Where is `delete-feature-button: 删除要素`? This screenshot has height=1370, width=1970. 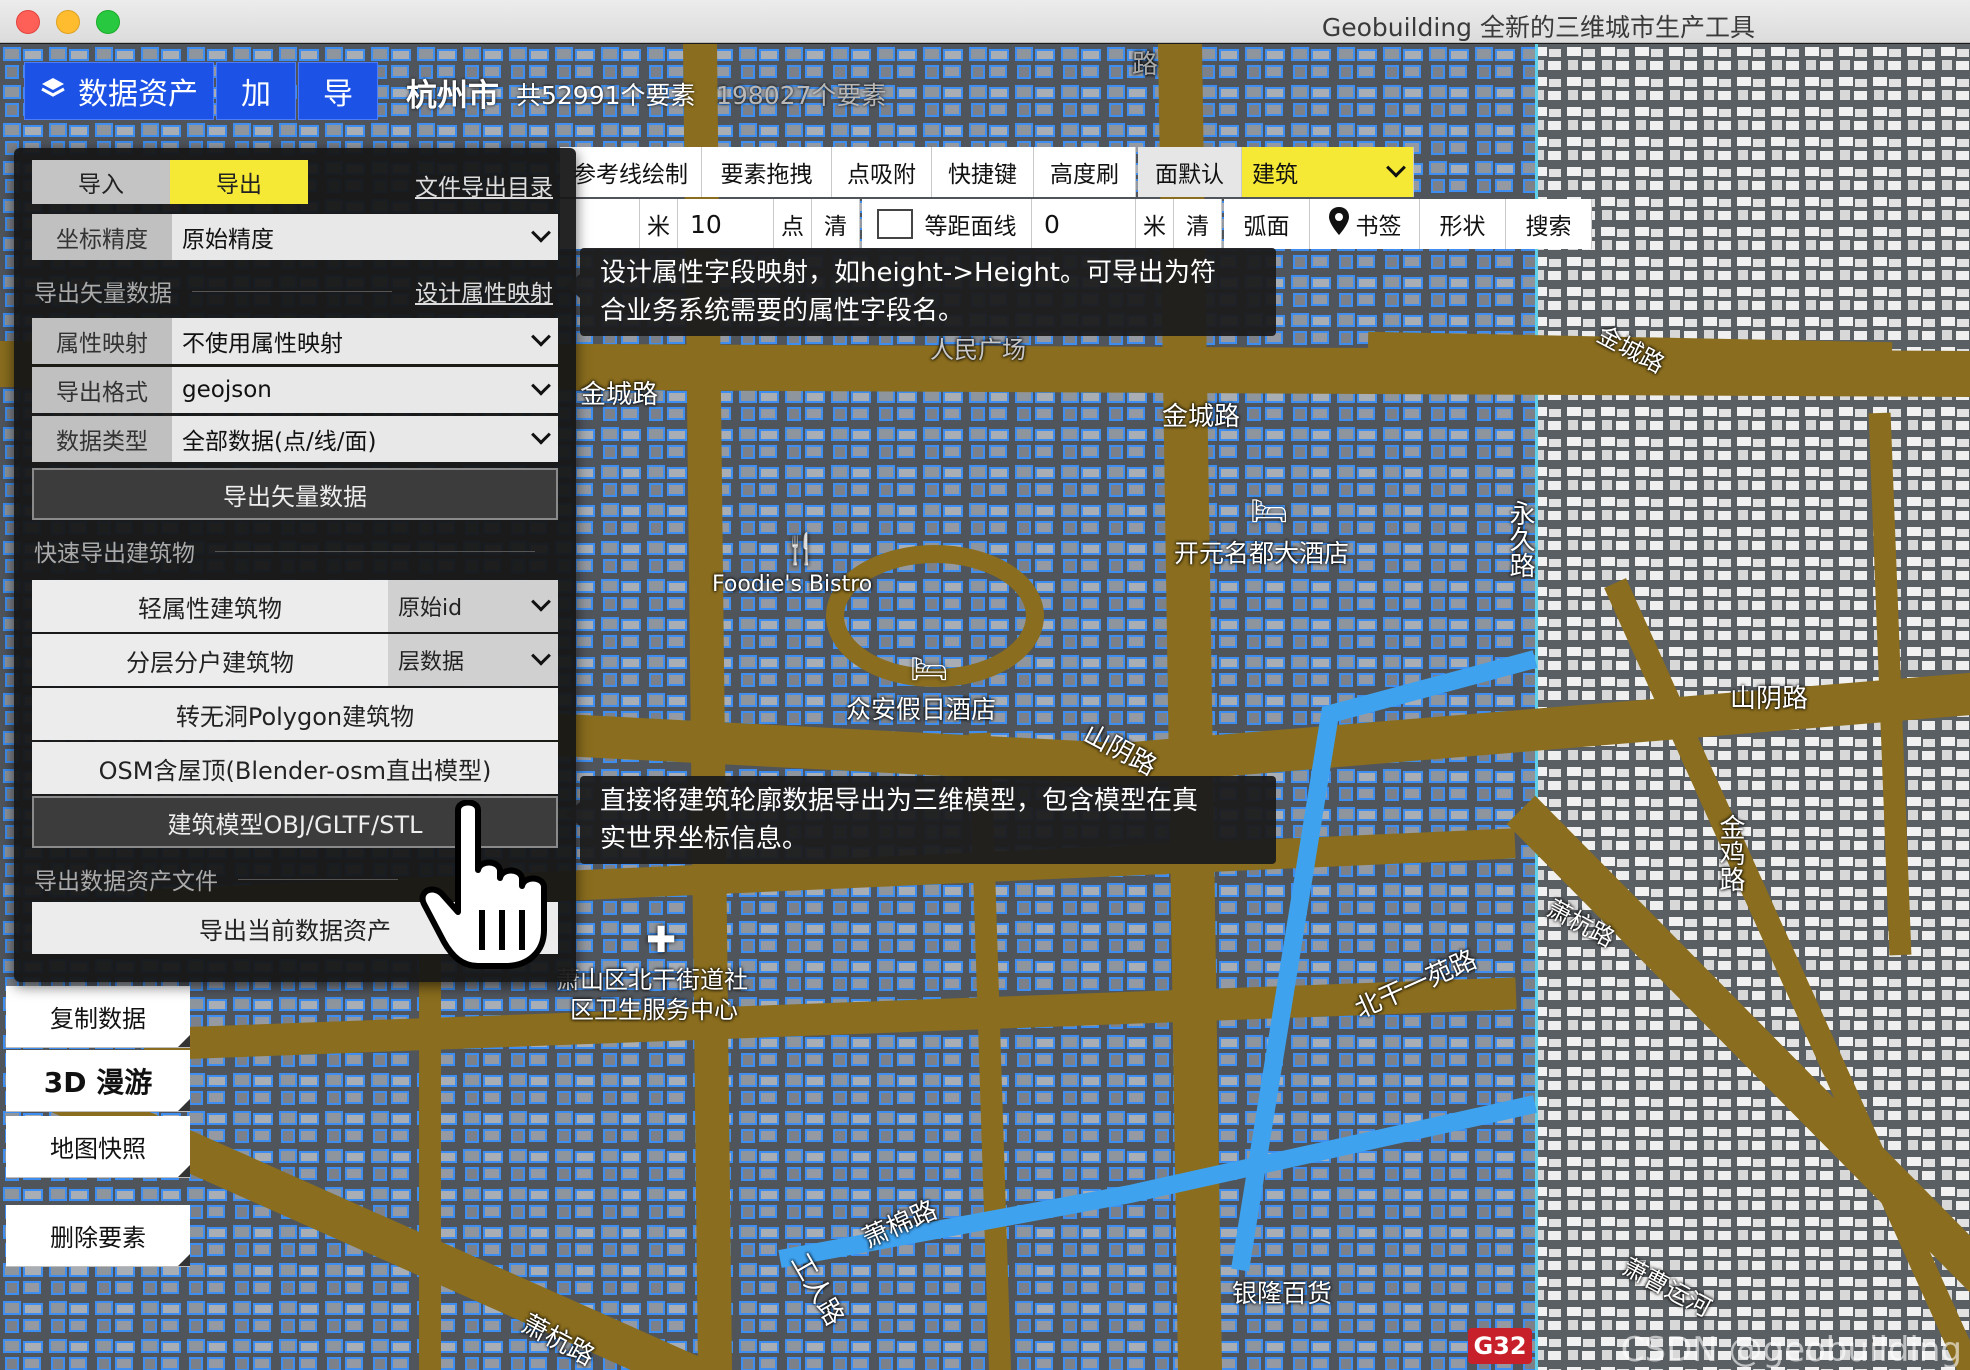 delete-feature-button: 删除要素 is located at coordinates (98, 1236).